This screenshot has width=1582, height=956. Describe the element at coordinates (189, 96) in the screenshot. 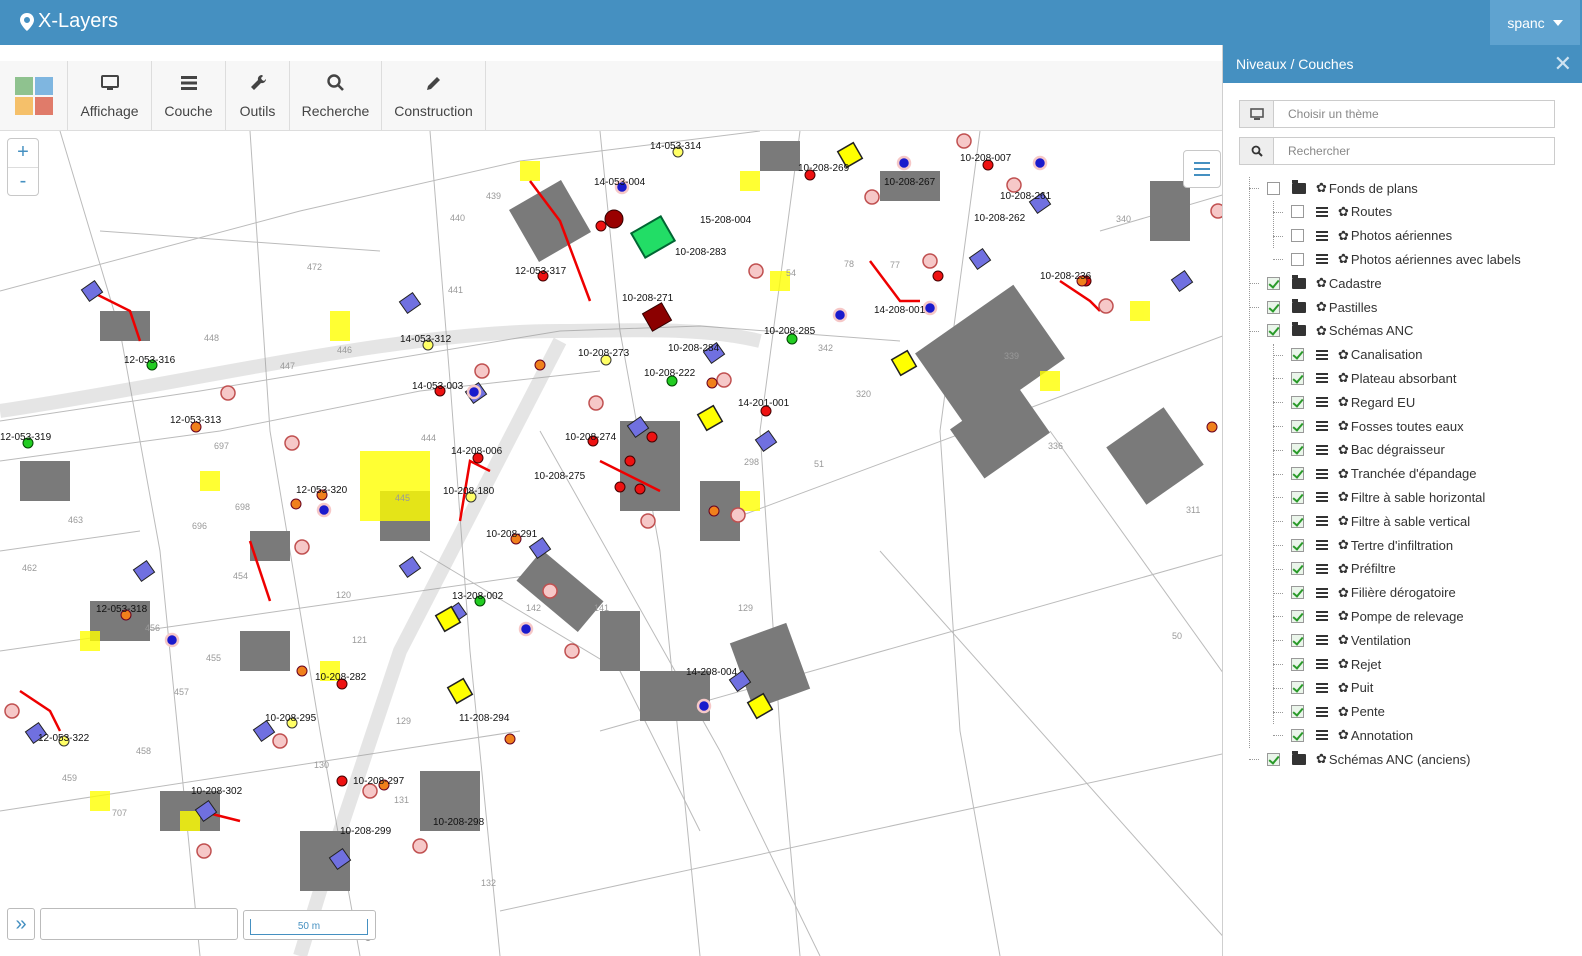

I see `tool-couche: Couche` at that location.